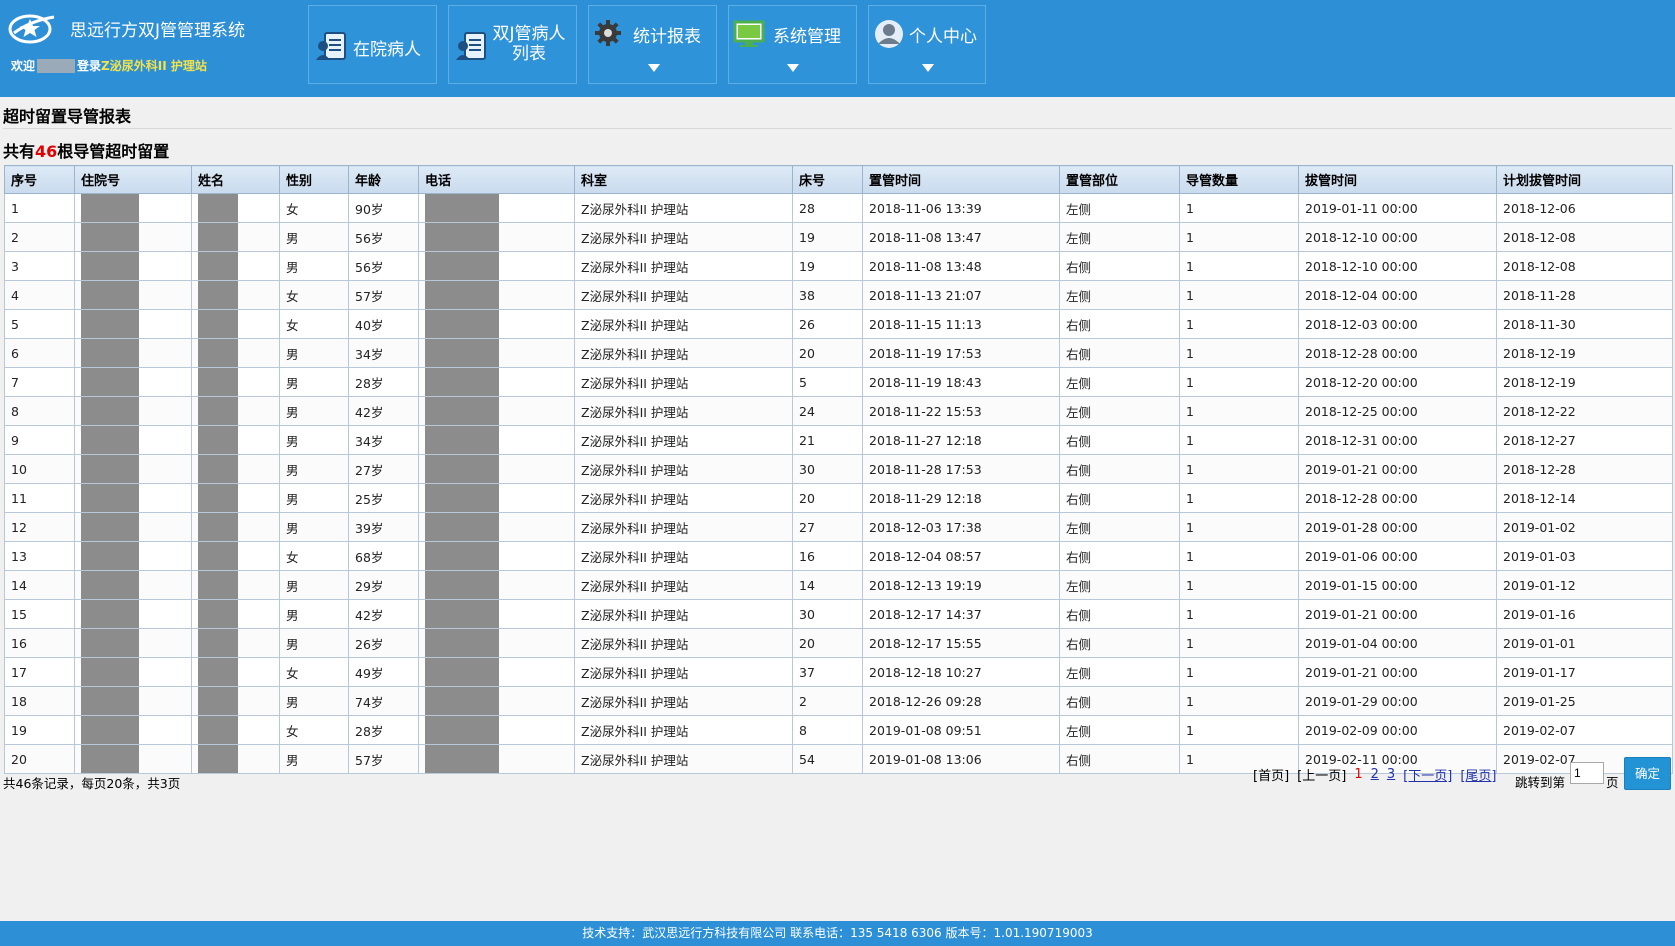 The image size is (1675, 946). I want to click on table-cell: 28岁, so click(383, 382).